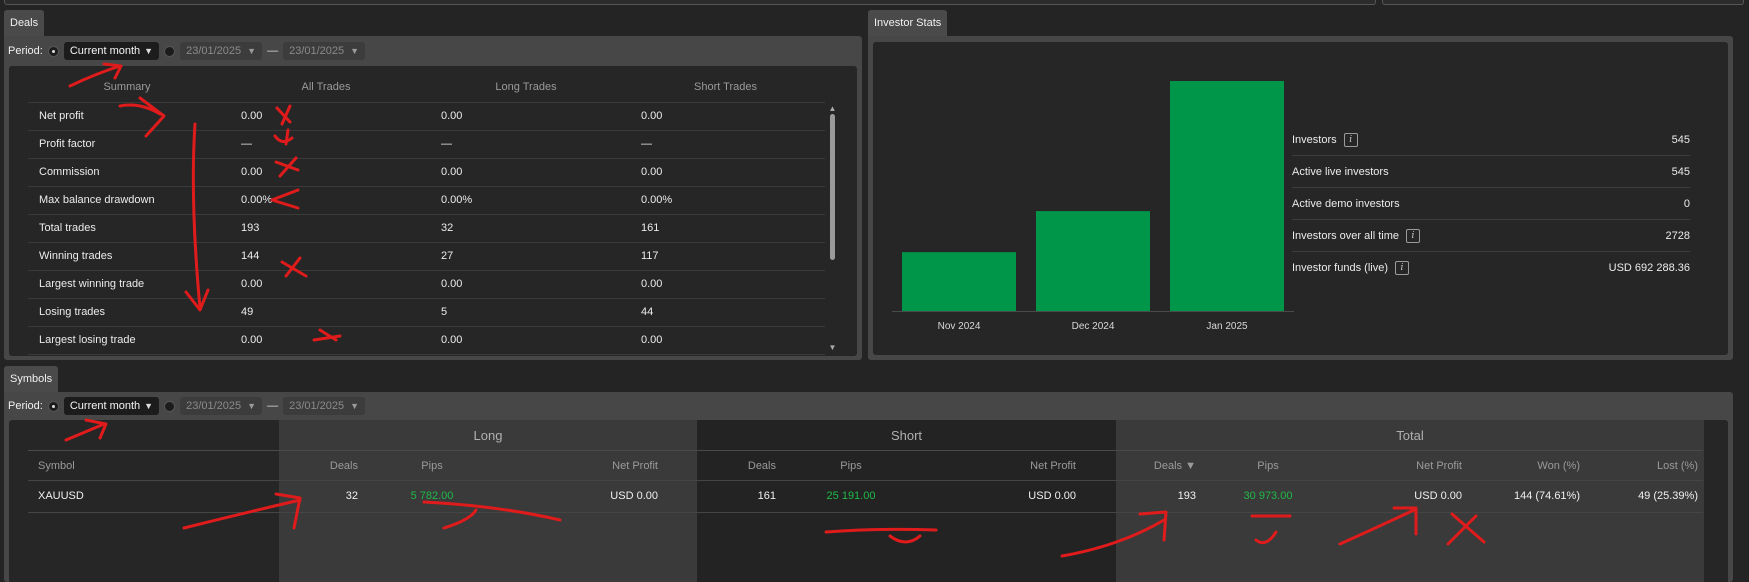 The height and width of the screenshot is (582, 1749). What do you see at coordinates (1491, 236) in the screenshot?
I see `investor-stat-row: Investors over all time i 2728` at bounding box center [1491, 236].